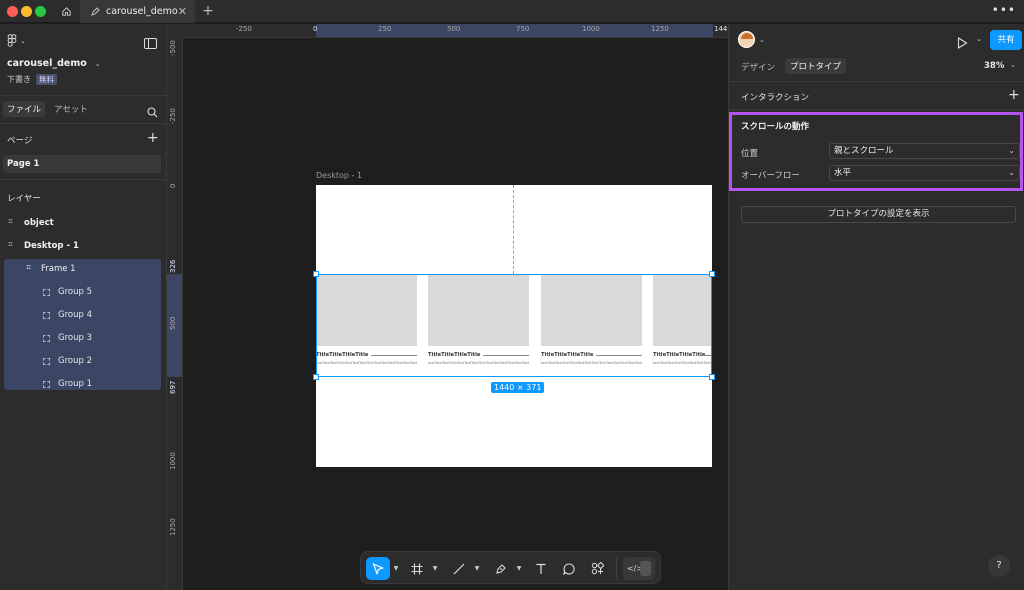 This screenshot has height=590, width=1024. Describe the element at coordinates (12, 11) in the screenshot. I see `close-window-button` at that location.